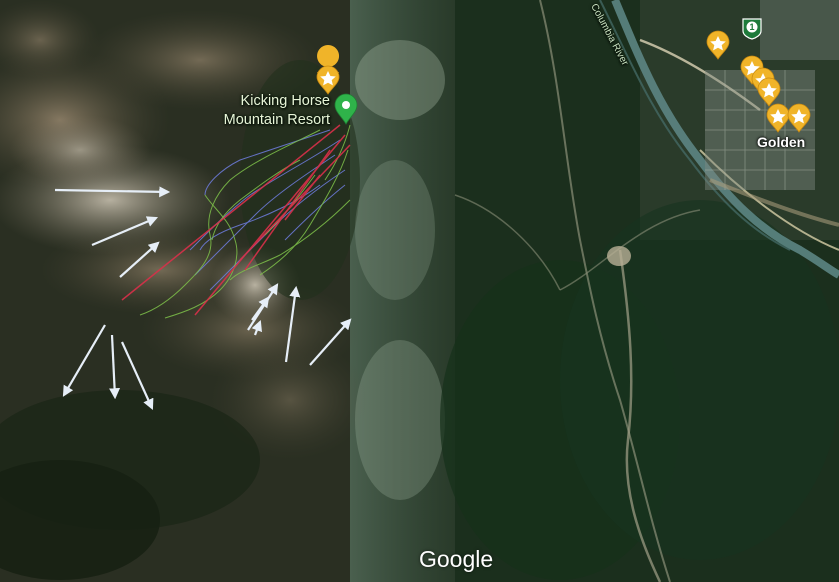 The image size is (839, 582). I want to click on highway-shield-number: 1, so click(752, 27).